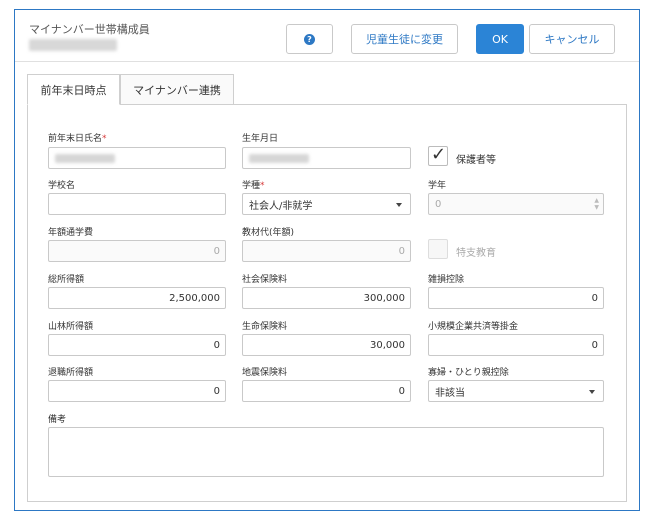 The height and width of the screenshot is (524, 654). Describe the element at coordinates (450, 393) in the screenshot. I see `widow-deduction-value: 非該当` at that location.